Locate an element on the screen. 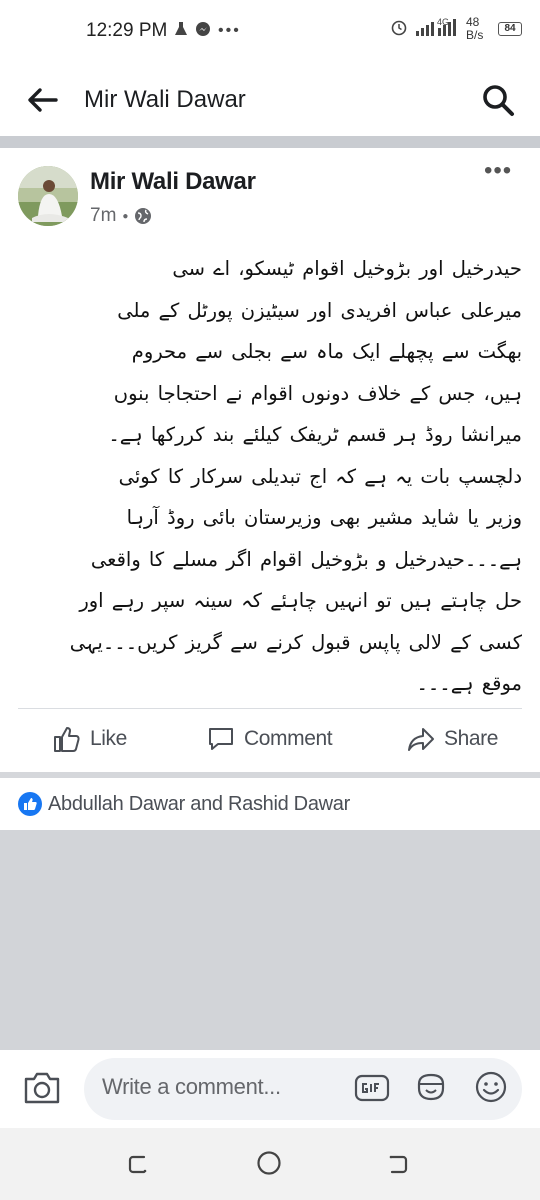  alarm-icon is located at coordinates (399, 28).